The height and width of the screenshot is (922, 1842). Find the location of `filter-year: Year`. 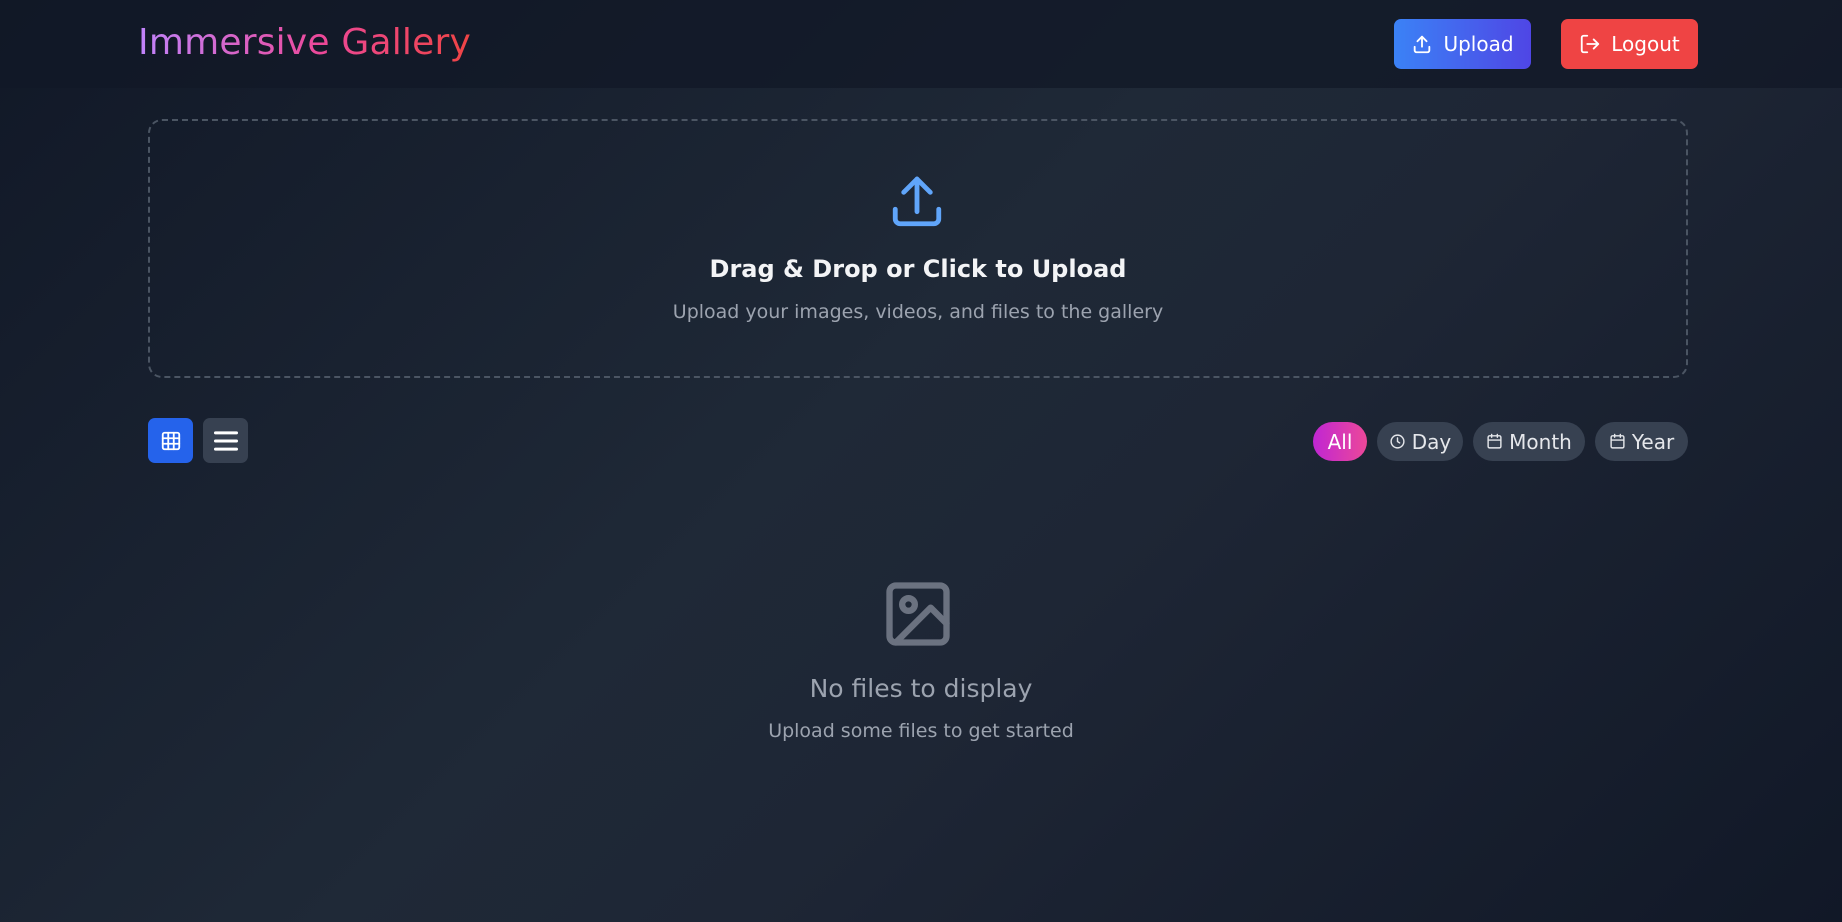

filter-year: Year is located at coordinates (1641, 441).